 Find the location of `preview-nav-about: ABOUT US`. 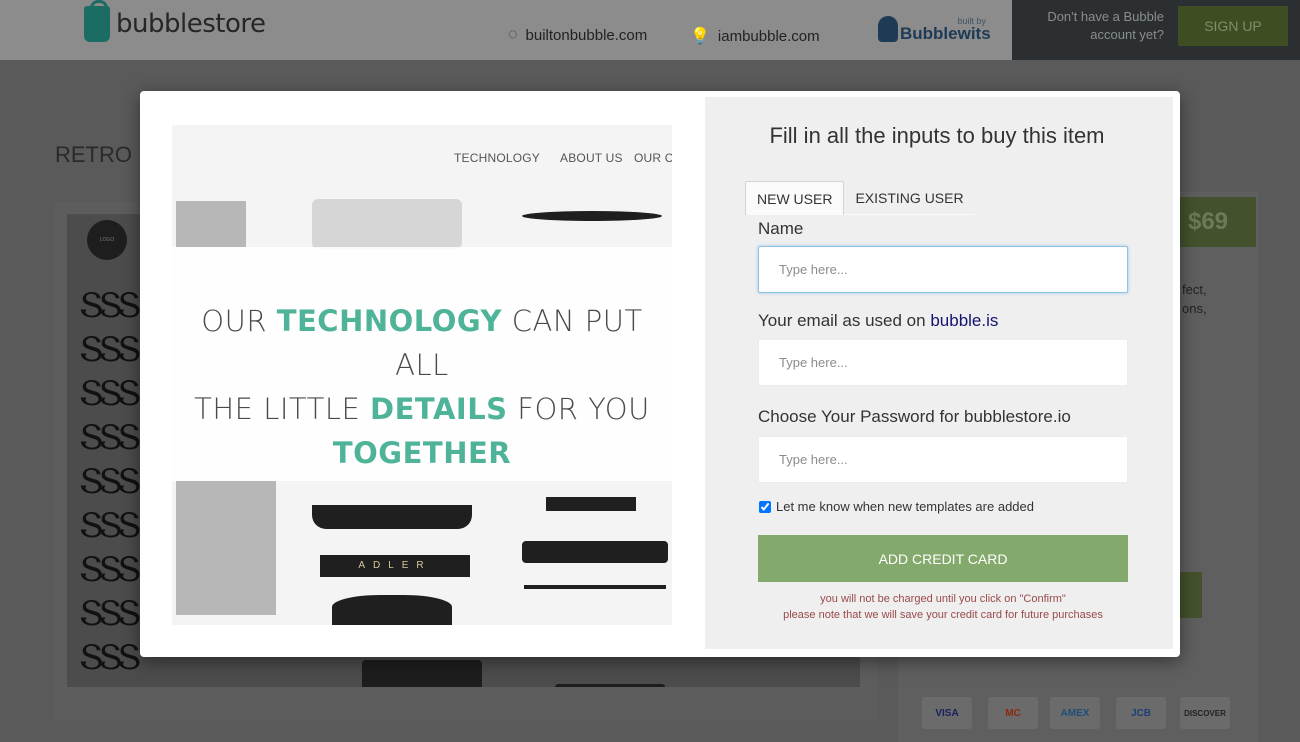

preview-nav-about: ABOUT US is located at coordinates (591, 158).